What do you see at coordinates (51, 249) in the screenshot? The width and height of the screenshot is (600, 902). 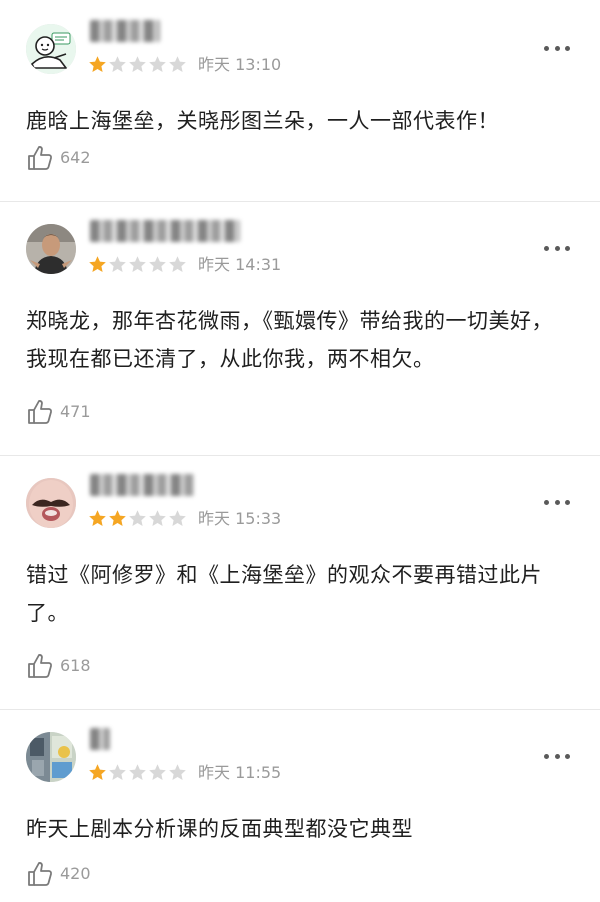 I see `person-photo-avatar-icon` at bounding box center [51, 249].